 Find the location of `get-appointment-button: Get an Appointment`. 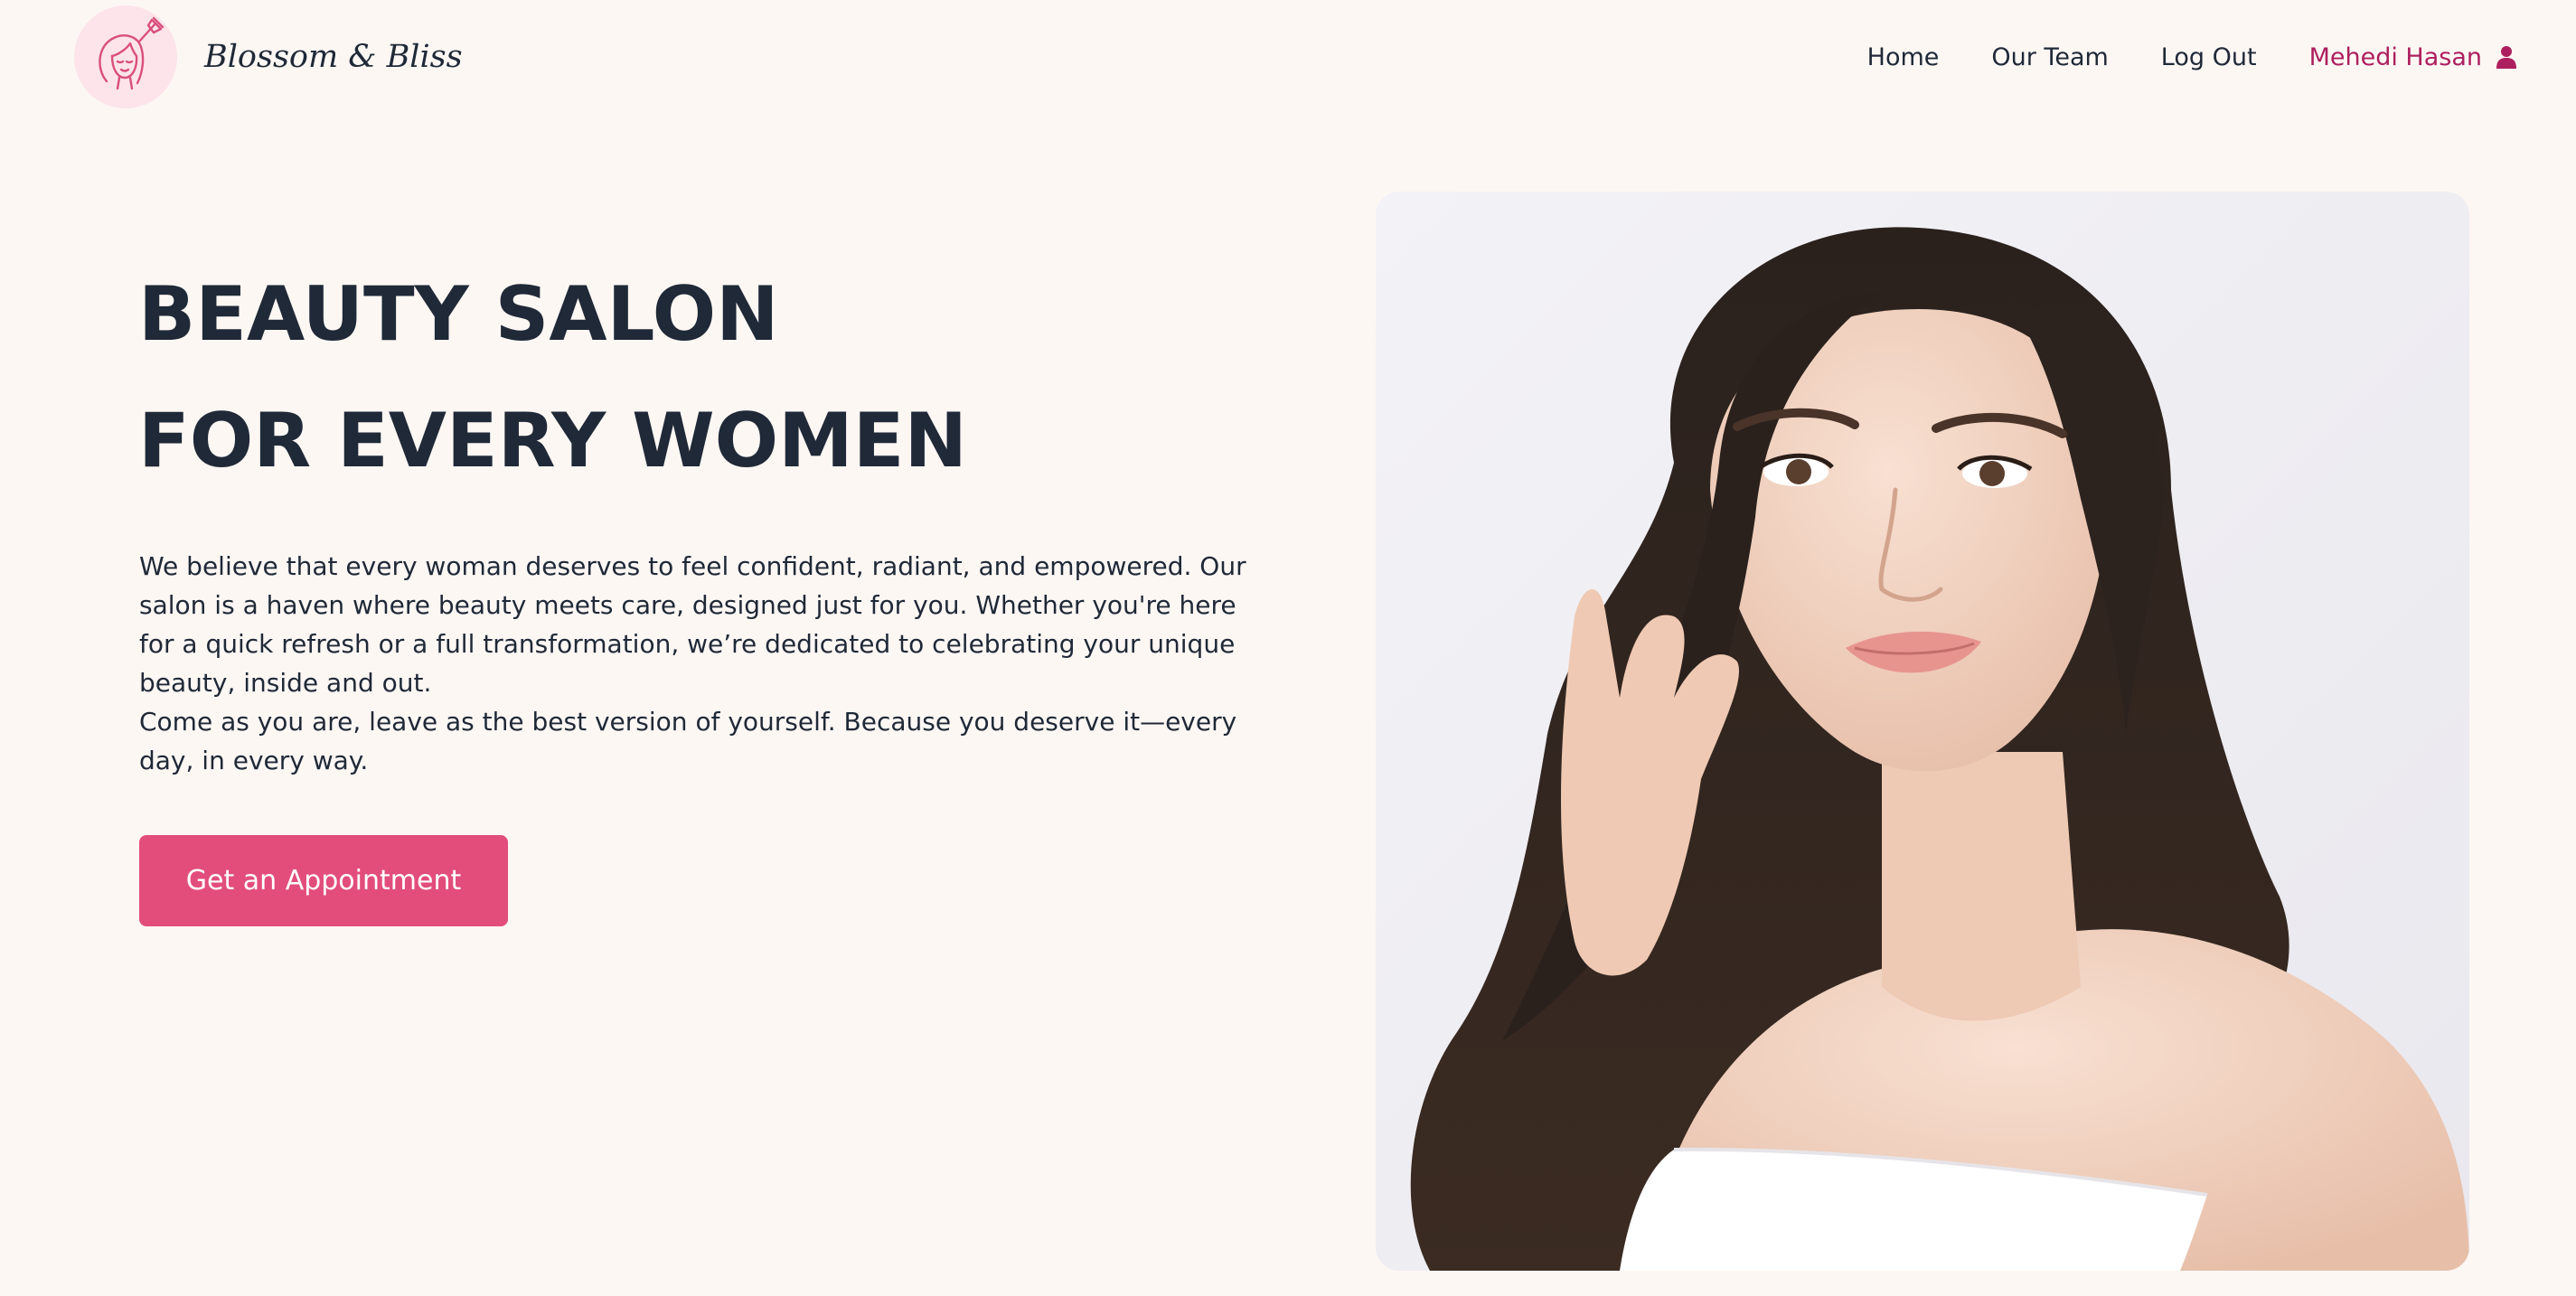

get-appointment-button: Get an Appointment is located at coordinates (323, 880).